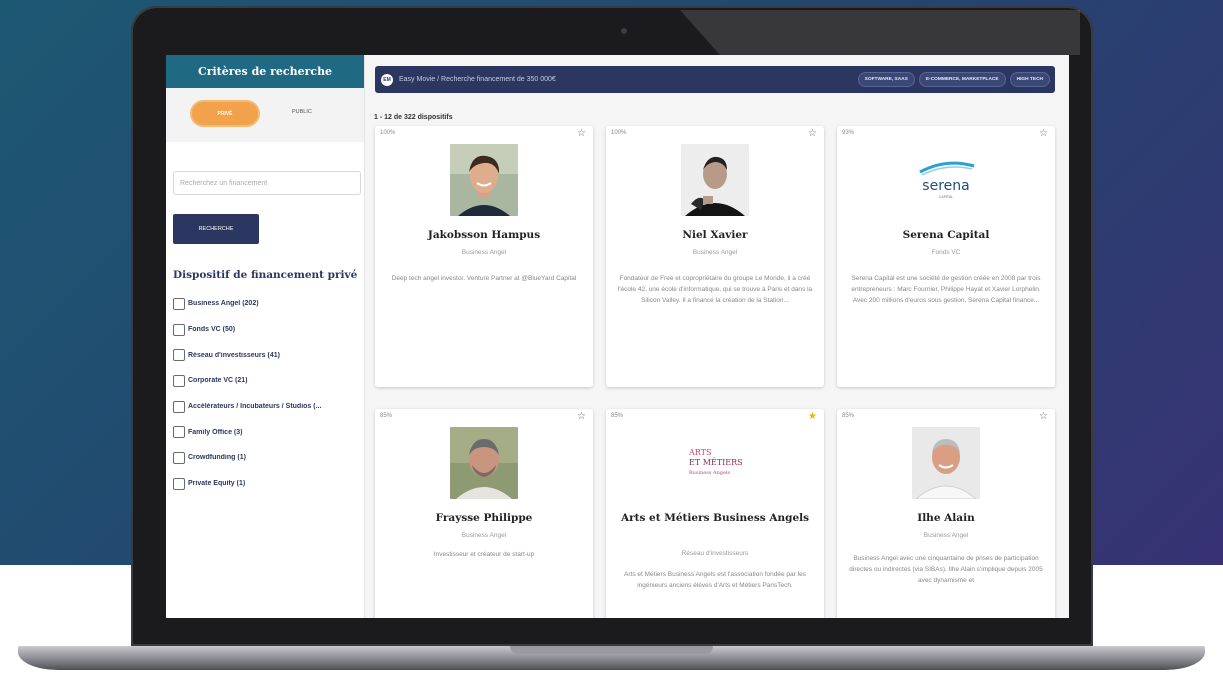  What do you see at coordinates (413, 117) in the screenshot?
I see `results-count: 1 - 12 de 322 dispositifs` at bounding box center [413, 117].